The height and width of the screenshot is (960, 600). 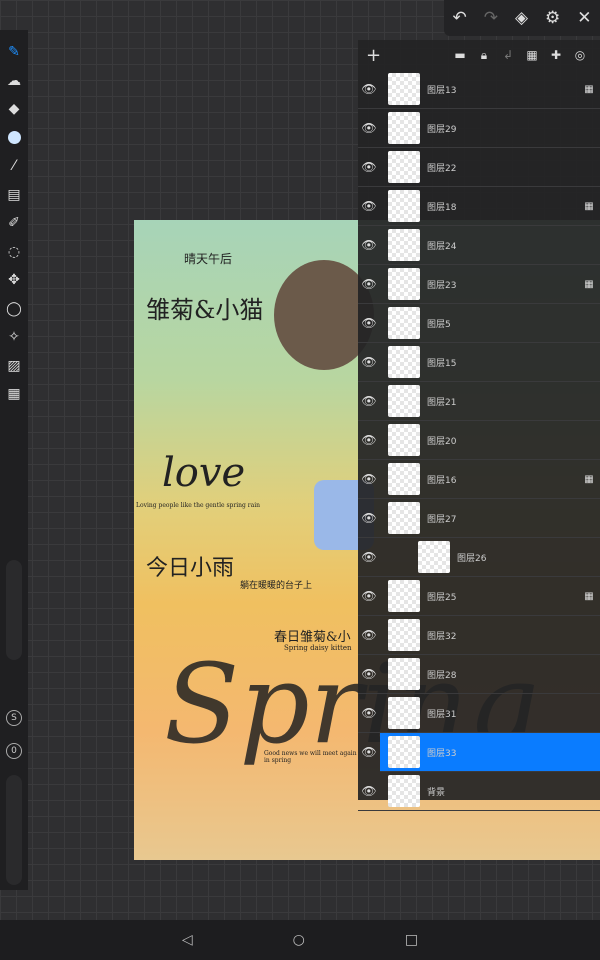 What do you see at coordinates (552, 18) in the screenshot?
I see `settings-icon: ⚙` at bounding box center [552, 18].